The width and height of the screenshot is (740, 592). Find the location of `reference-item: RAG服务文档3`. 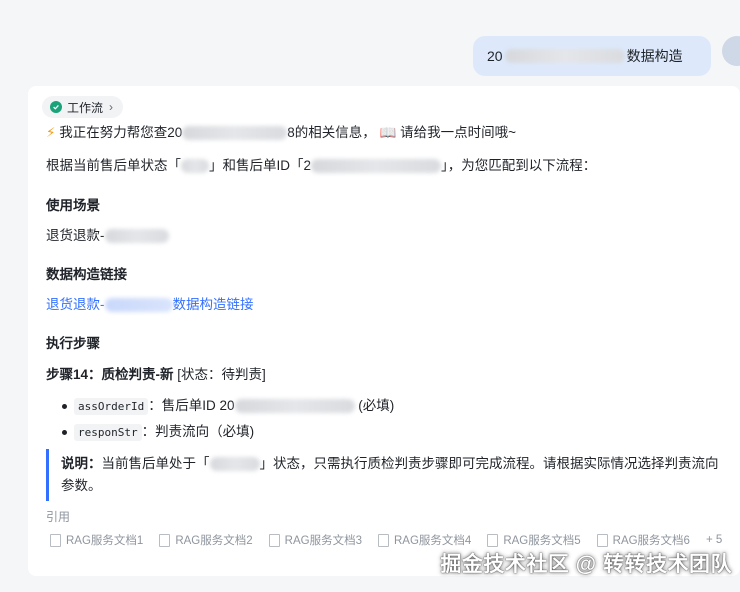

reference-item: RAG服务文档3 is located at coordinates (315, 540).